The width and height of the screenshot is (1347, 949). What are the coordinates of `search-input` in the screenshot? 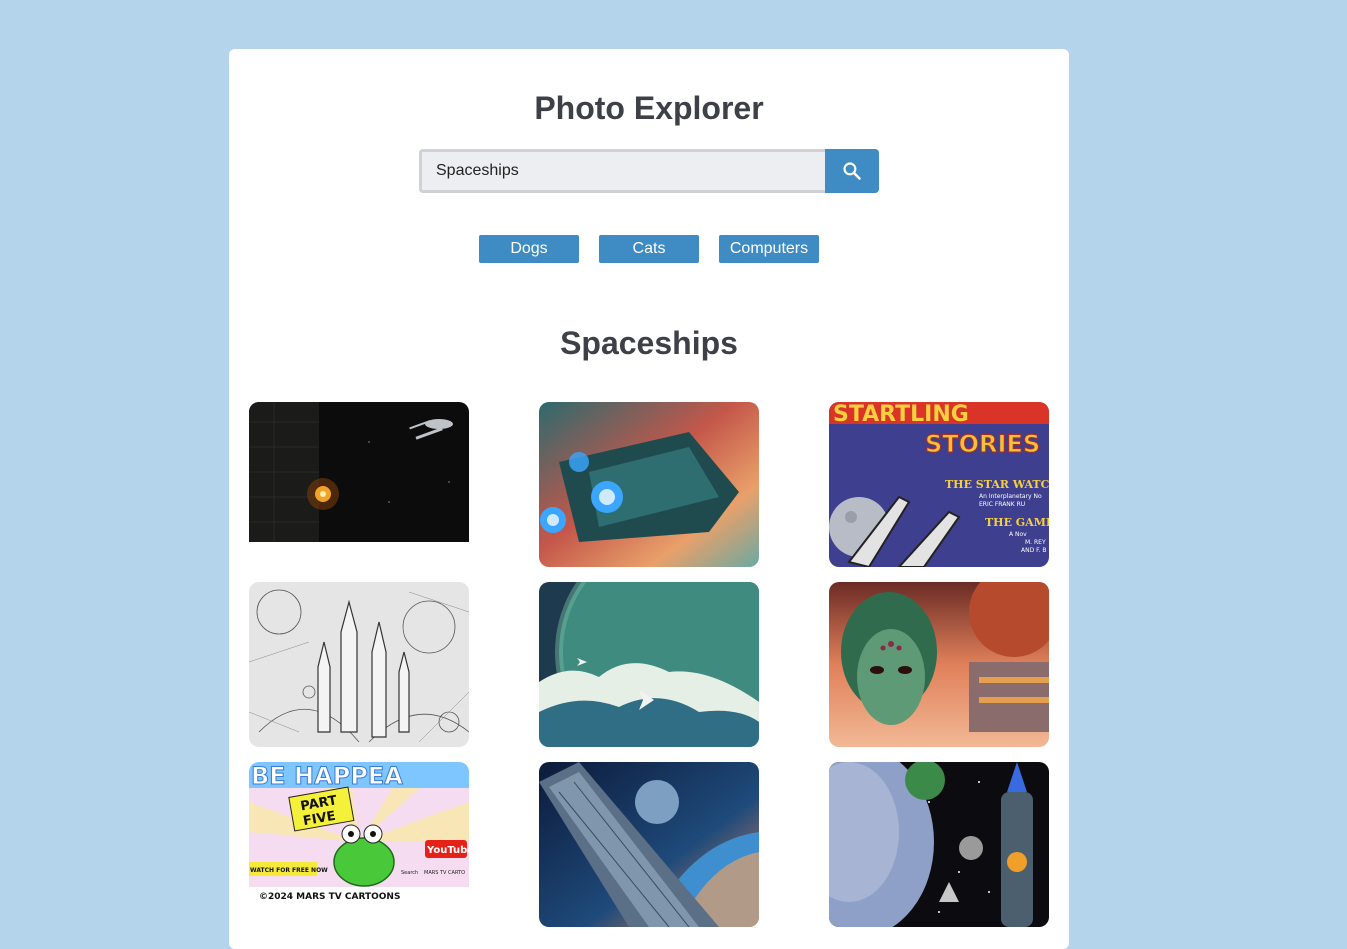 It's located at (622, 171).